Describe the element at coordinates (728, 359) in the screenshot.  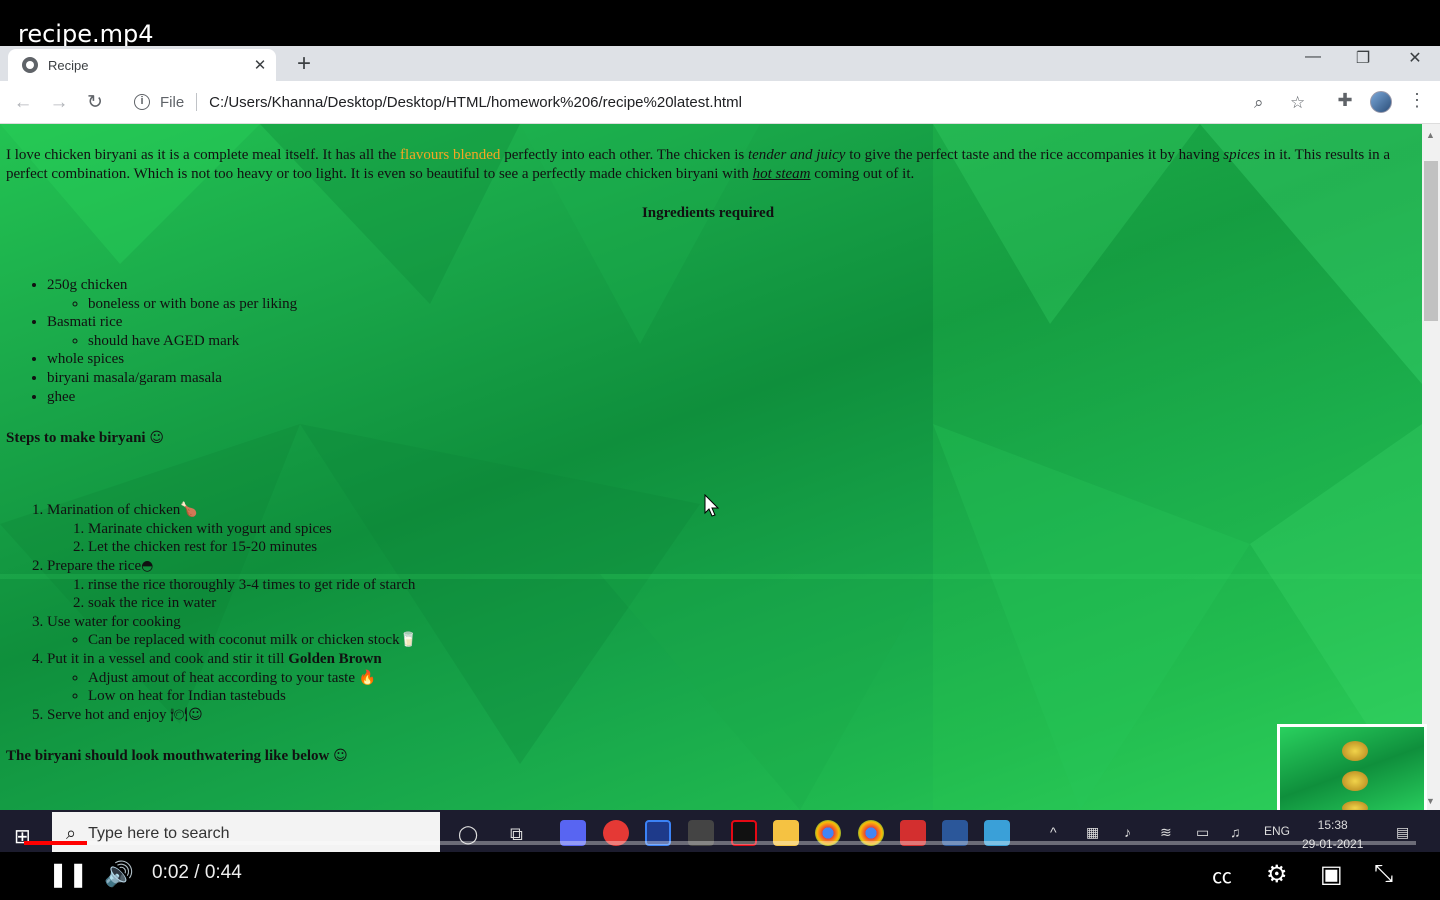
I see `list-item: whole spices` at that location.